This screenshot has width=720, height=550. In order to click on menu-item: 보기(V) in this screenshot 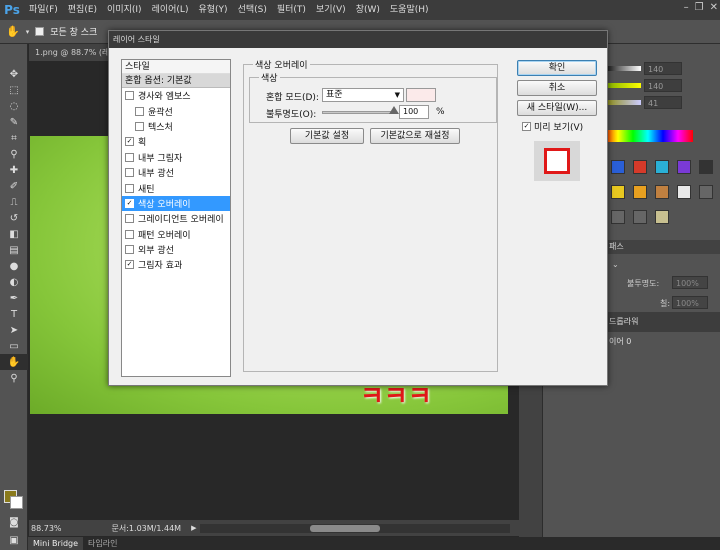, I will do `click(331, 10)`.